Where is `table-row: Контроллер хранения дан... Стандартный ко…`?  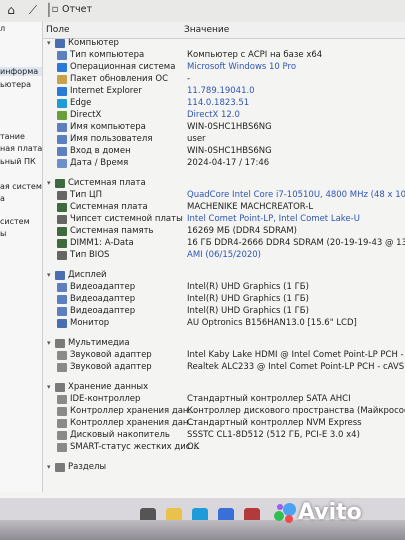 table-row: Контроллер хранения дан... Стандартный ко… is located at coordinates (224, 424).